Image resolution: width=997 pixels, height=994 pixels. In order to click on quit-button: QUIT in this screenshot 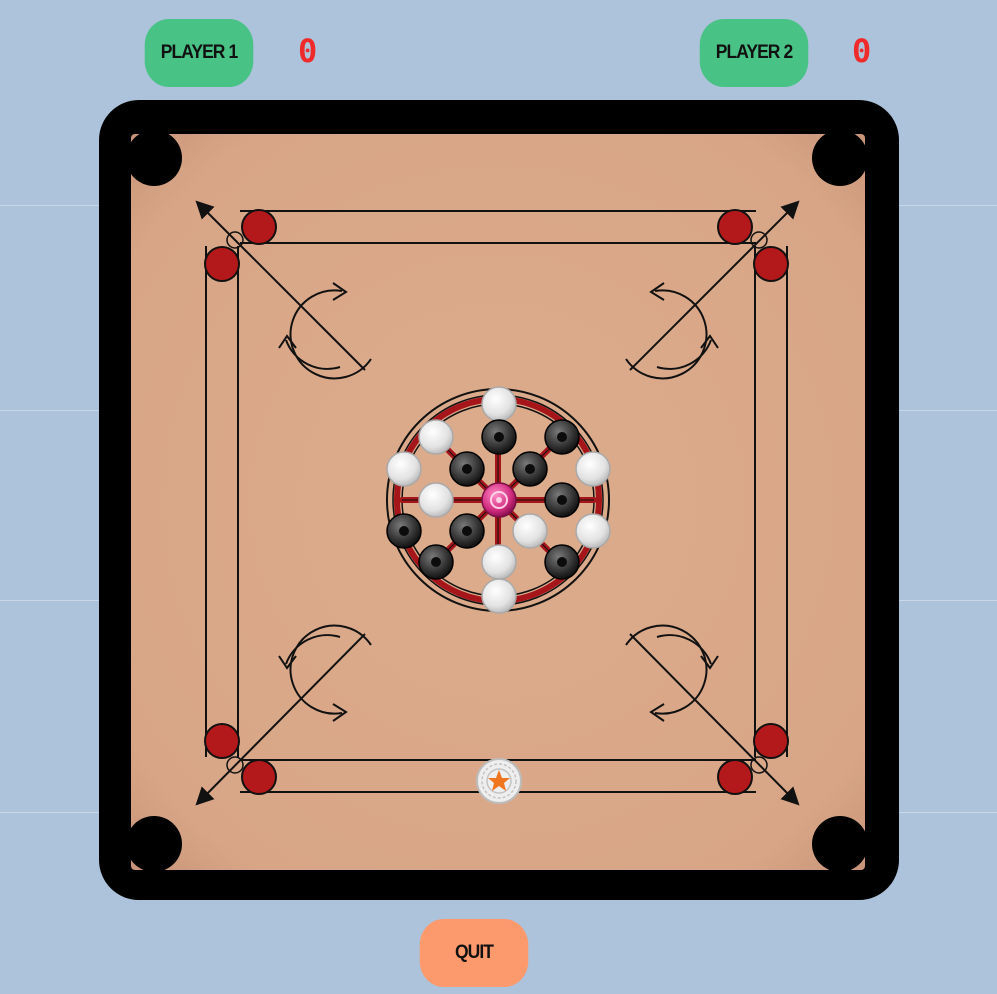, I will do `click(474, 953)`.